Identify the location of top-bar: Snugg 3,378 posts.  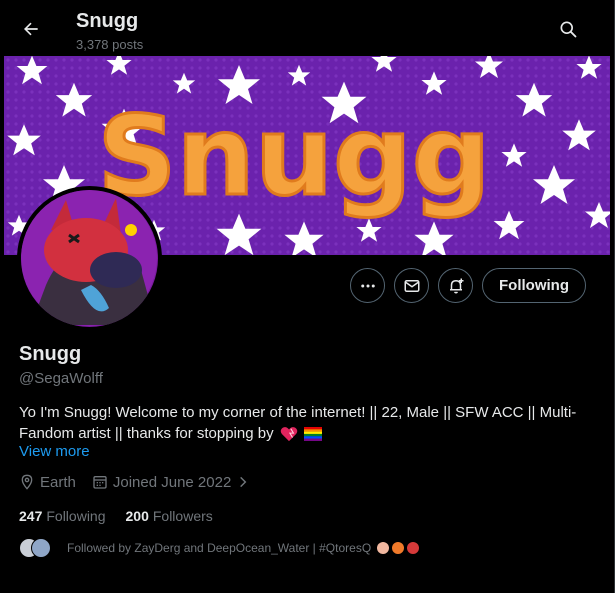
(307, 28).